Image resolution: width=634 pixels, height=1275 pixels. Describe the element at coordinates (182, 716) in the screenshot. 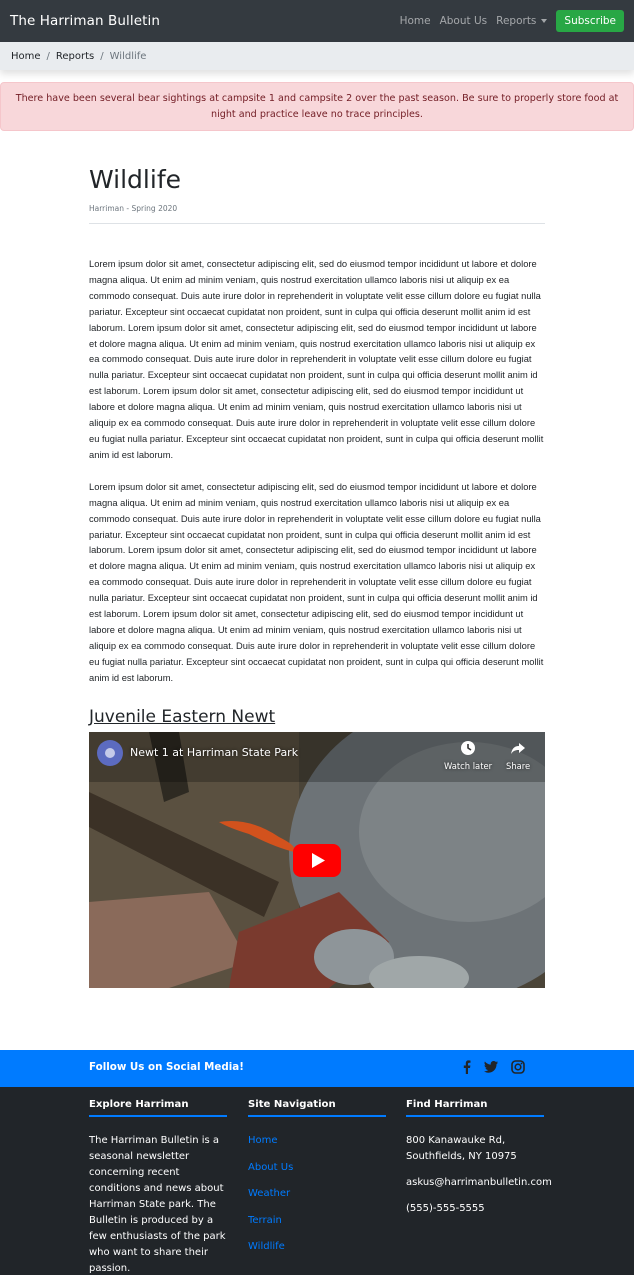

I see `section-title: Juvenile Eastern Newt` at that location.